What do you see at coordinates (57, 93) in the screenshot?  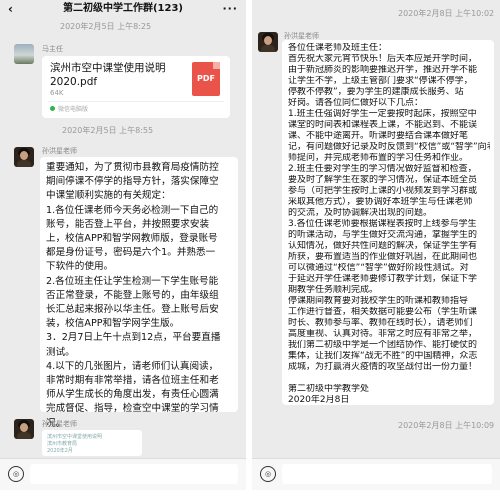 I see `file-size: 64K` at bounding box center [57, 93].